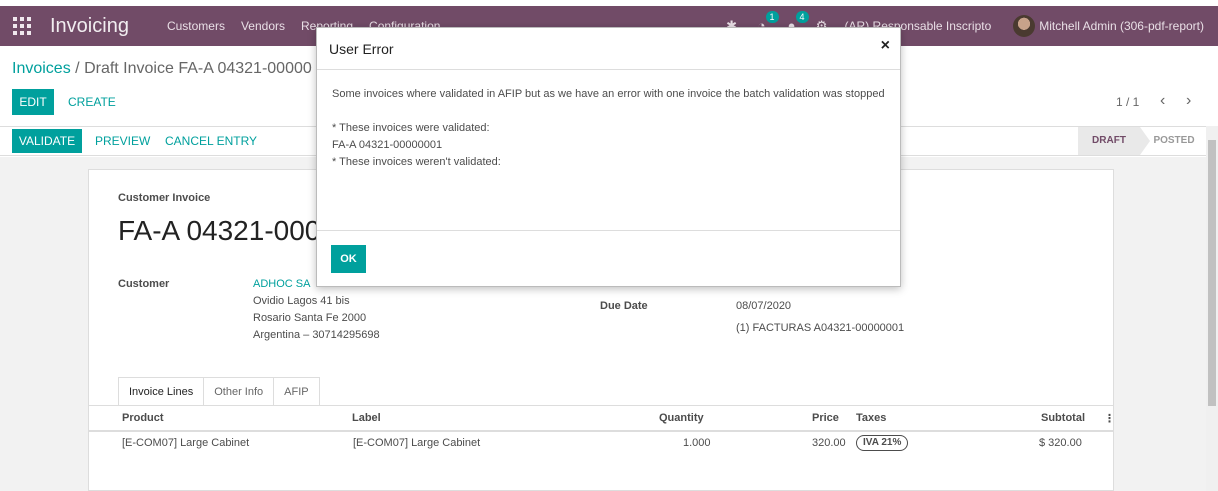 The image size is (1218, 491). Describe the element at coordinates (608, 230) in the screenshot. I see `dialog-footer-divider` at that location.